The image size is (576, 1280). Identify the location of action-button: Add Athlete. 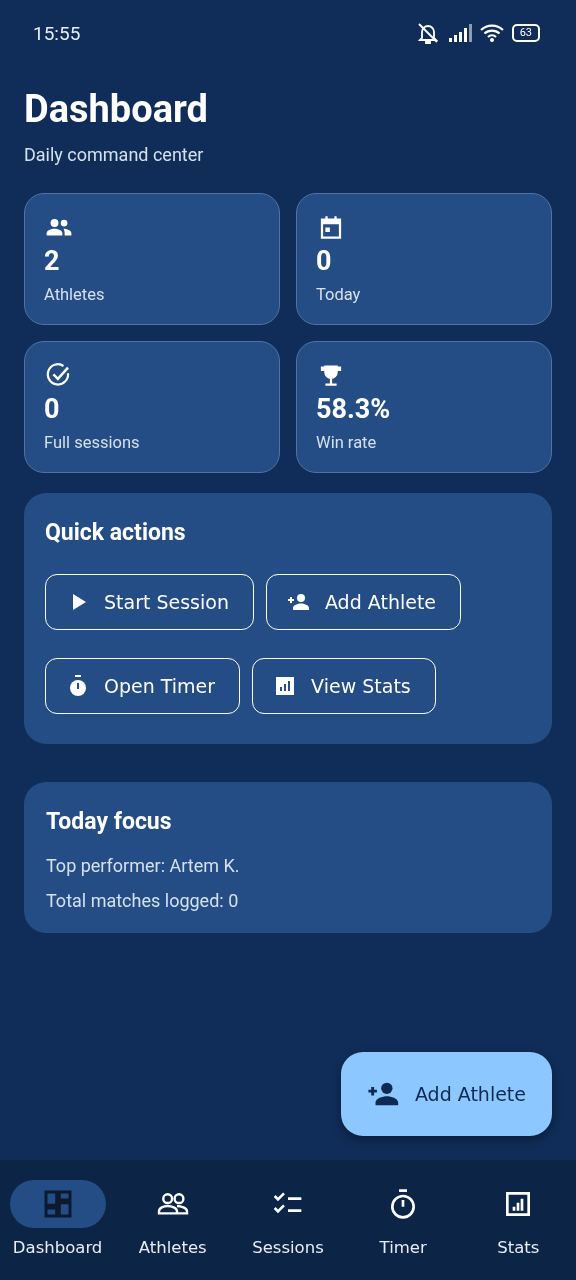
(363, 602).